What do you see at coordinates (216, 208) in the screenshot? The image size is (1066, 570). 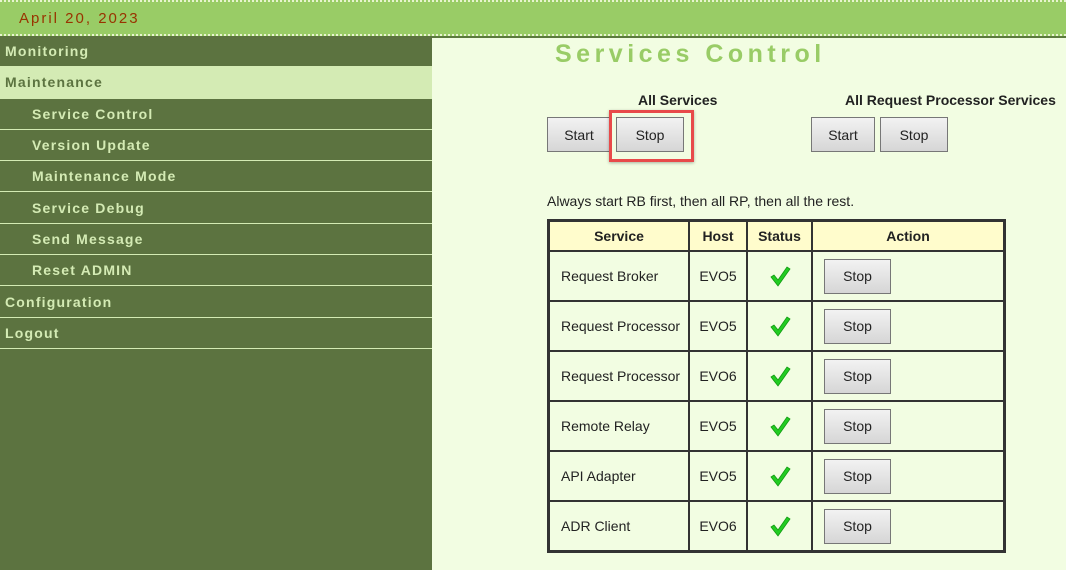 I see `sidebar-item-service-debug: Service Debug` at bounding box center [216, 208].